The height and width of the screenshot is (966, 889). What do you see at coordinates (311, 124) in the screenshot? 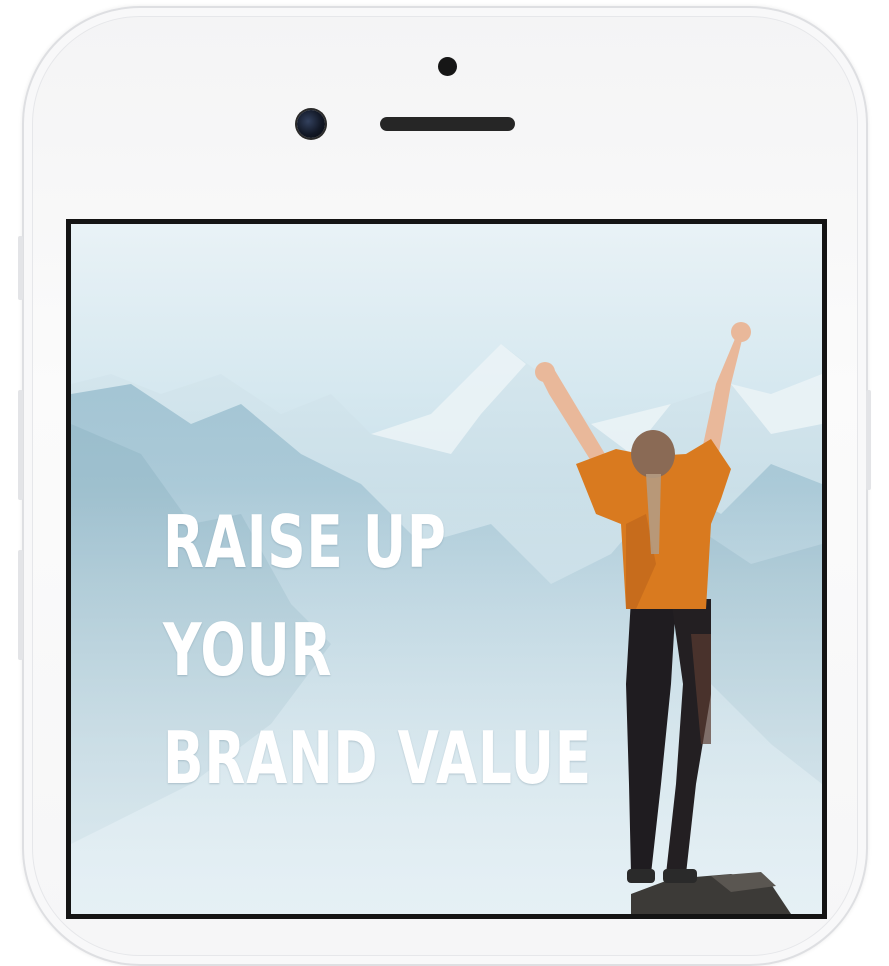
I see `front-camera-icon` at bounding box center [311, 124].